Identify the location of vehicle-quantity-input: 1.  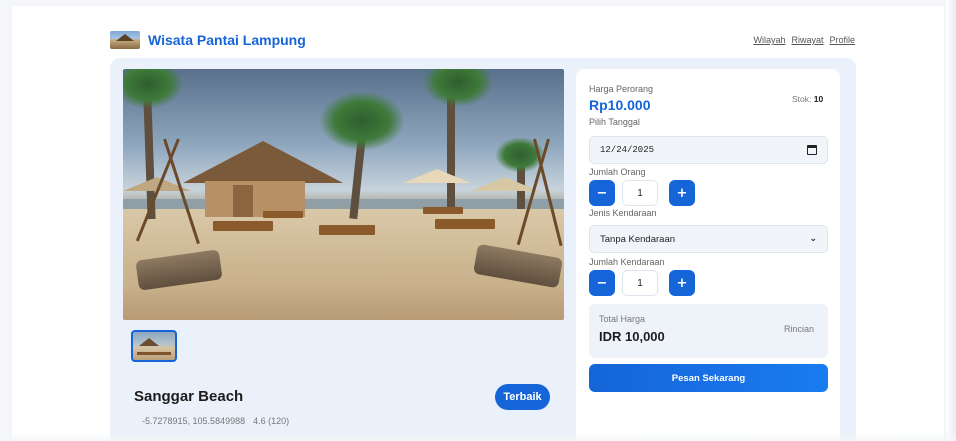
(640, 283).